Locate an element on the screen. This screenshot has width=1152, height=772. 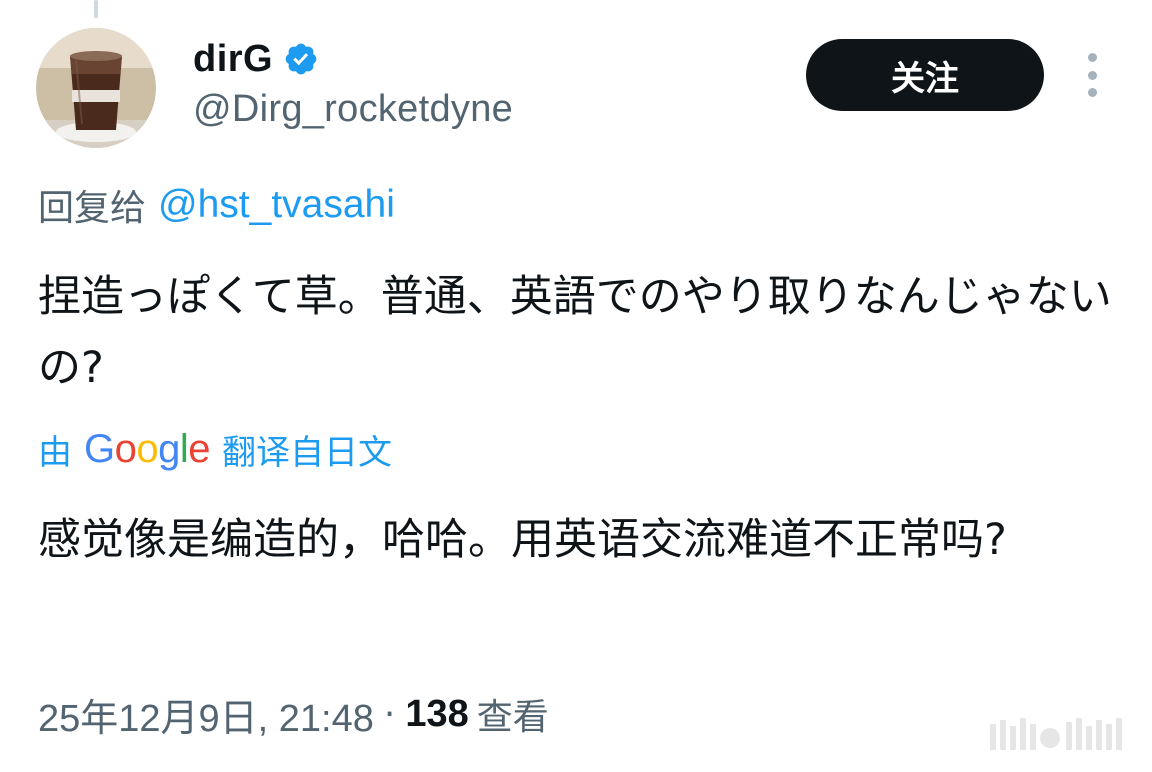
avatar-image is located at coordinates (96, 88).